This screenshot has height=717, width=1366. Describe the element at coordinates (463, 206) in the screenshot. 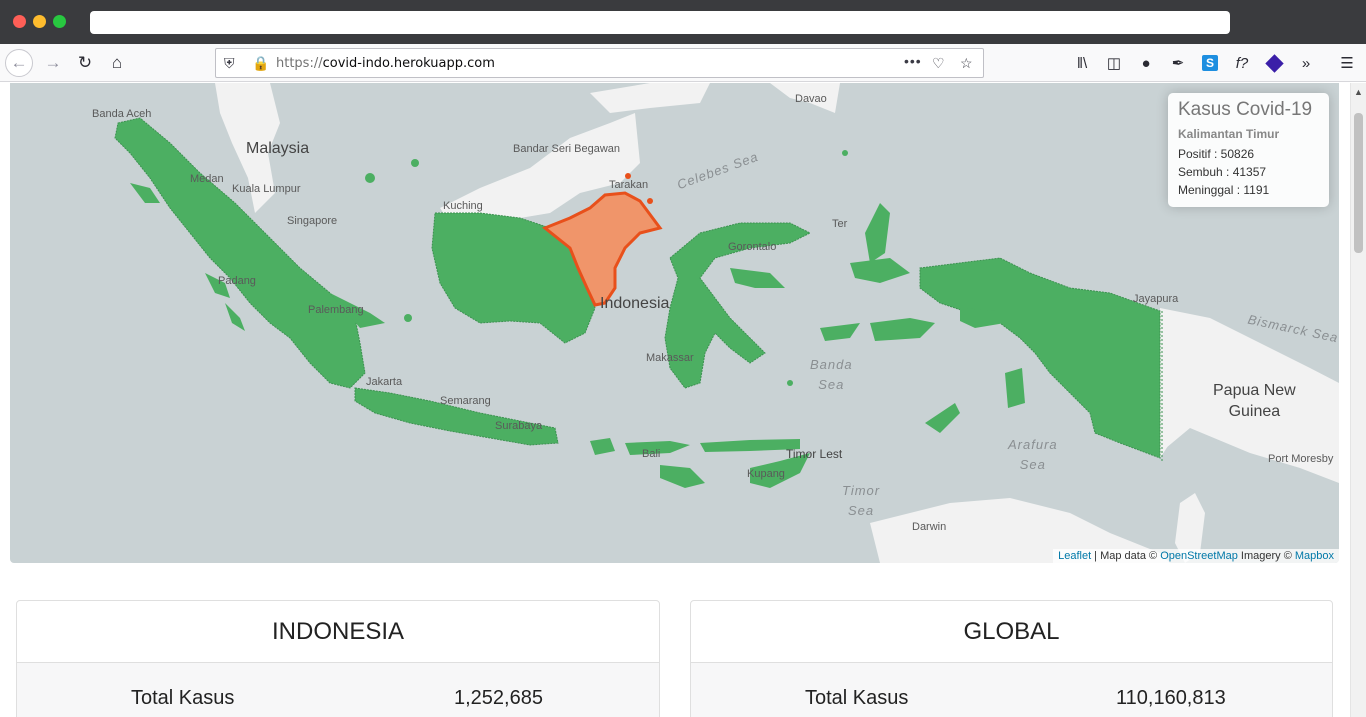

I see `map-label-kuching: Kuching` at that location.